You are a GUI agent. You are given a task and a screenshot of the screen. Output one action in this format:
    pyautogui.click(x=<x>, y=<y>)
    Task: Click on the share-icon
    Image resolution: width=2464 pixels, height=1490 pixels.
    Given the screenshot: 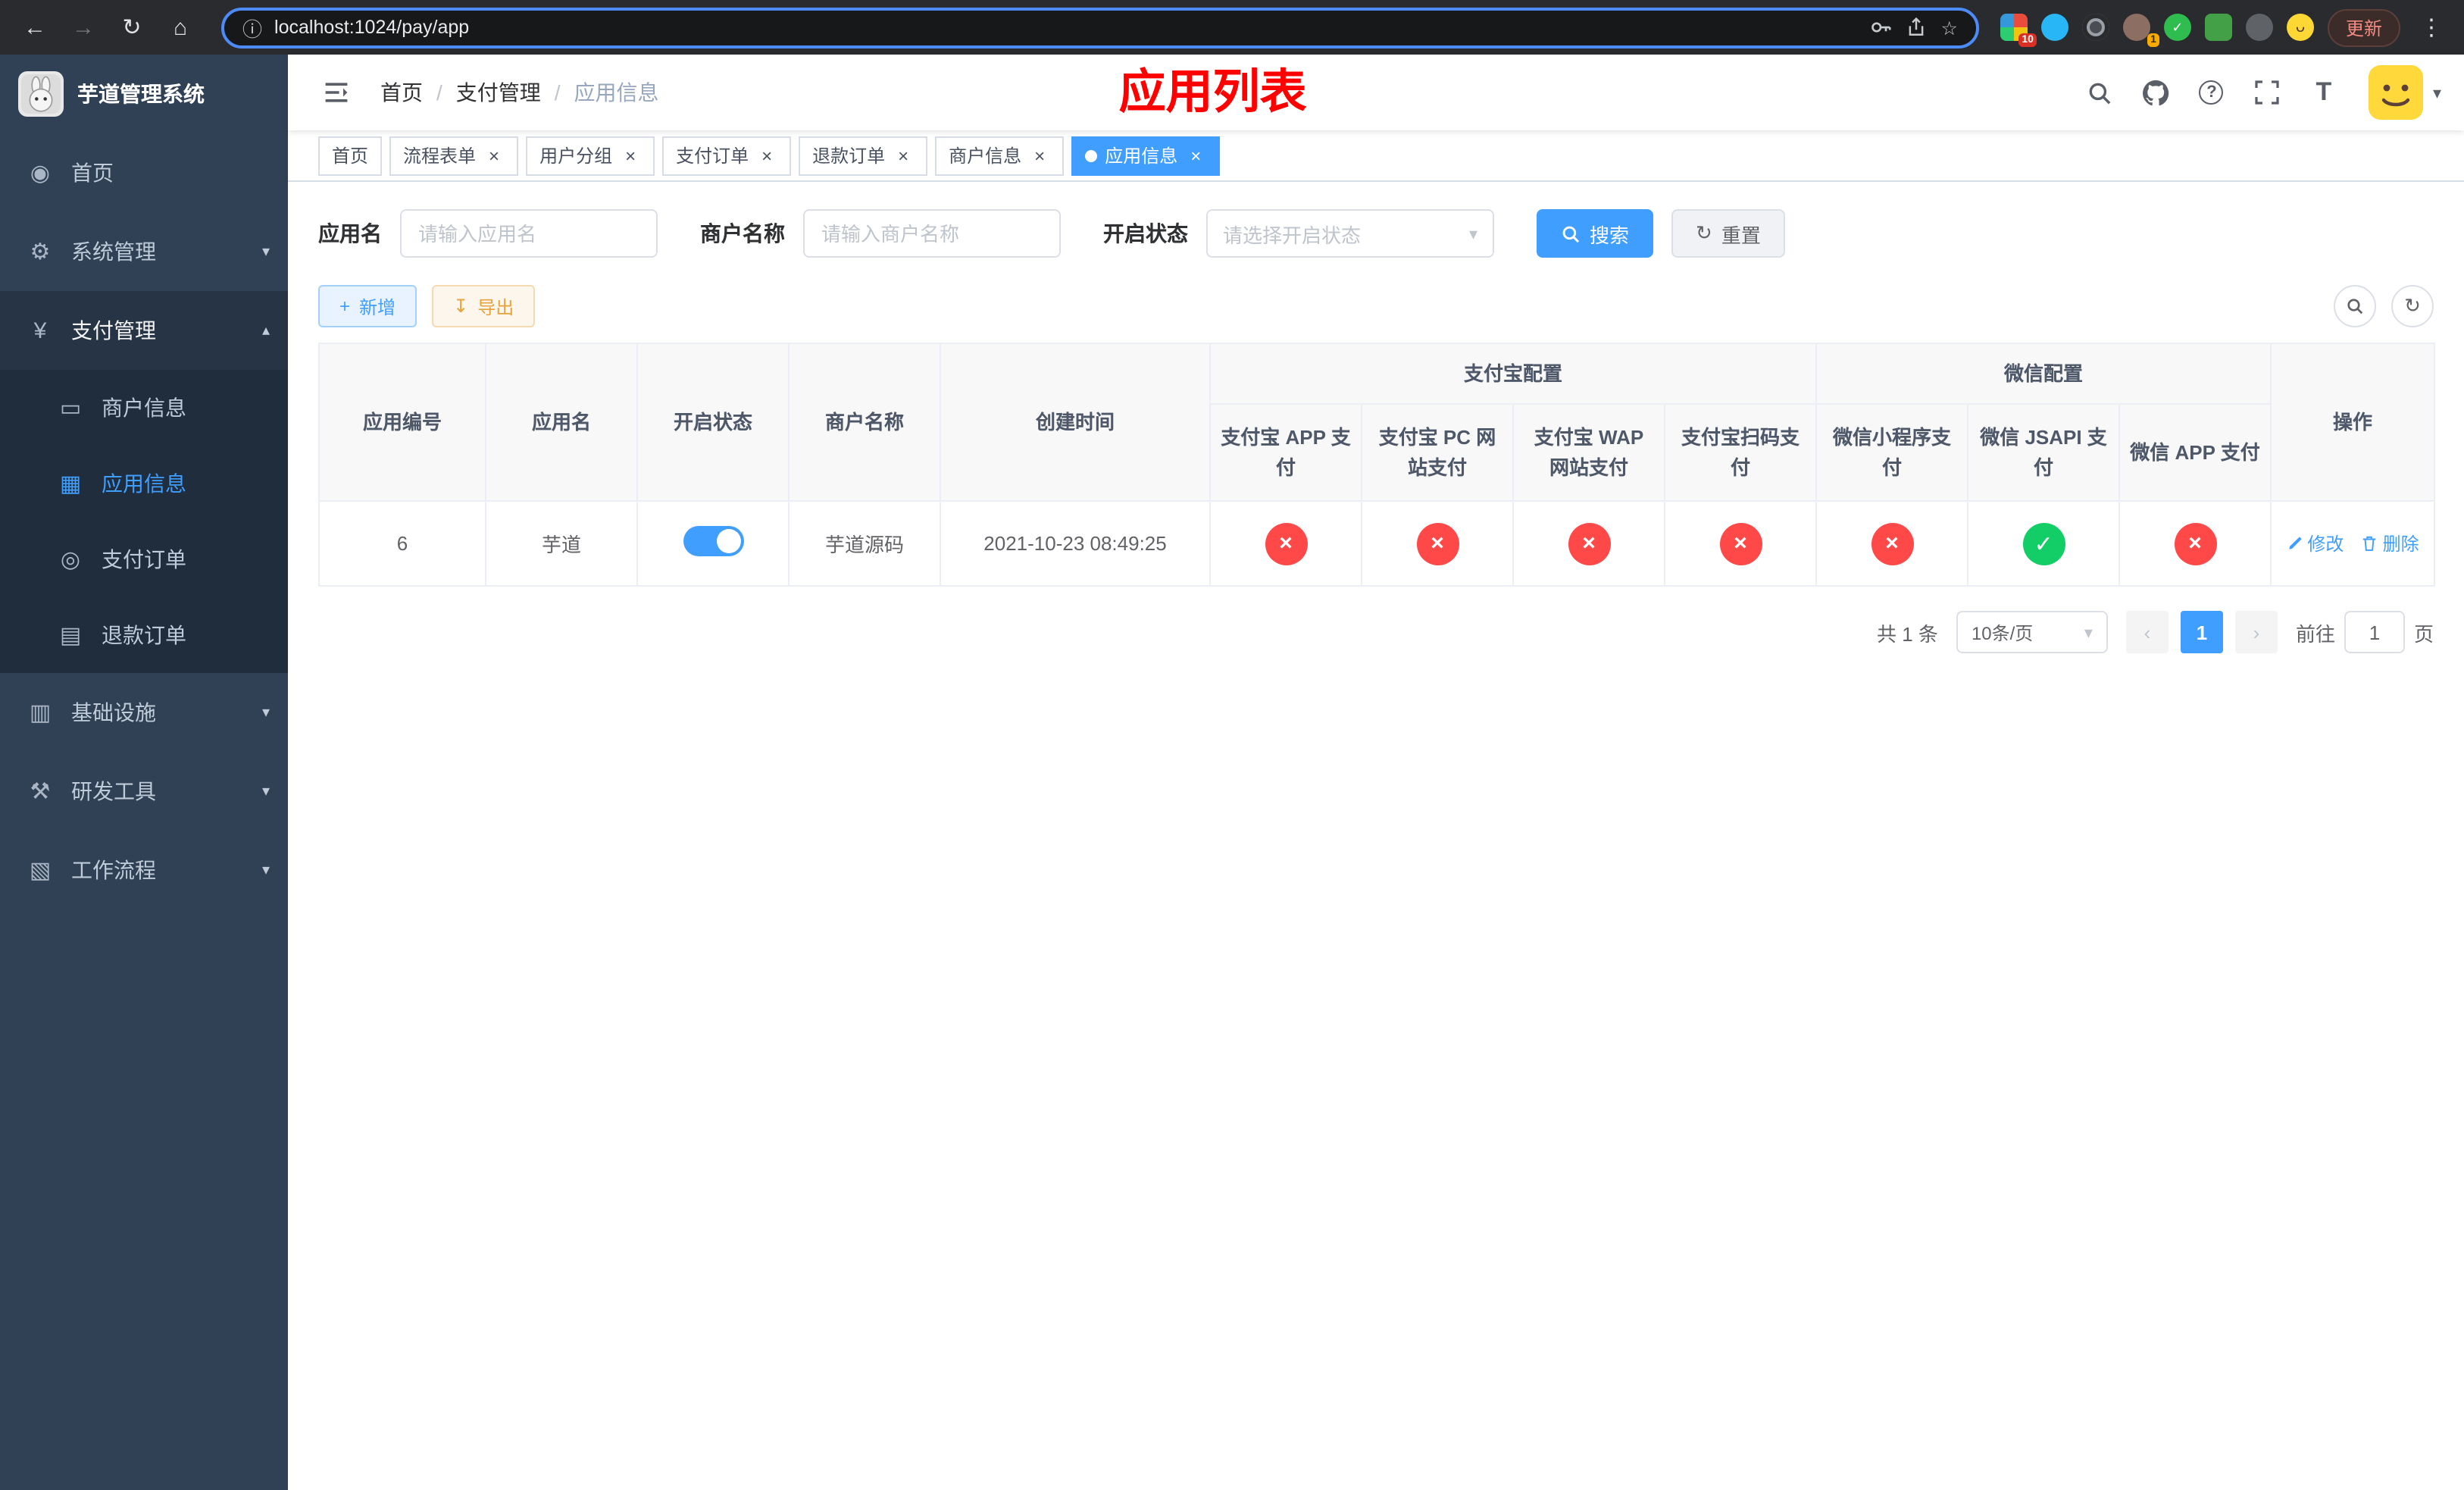 What is the action you would take?
    pyautogui.click(x=1916, y=28)
    